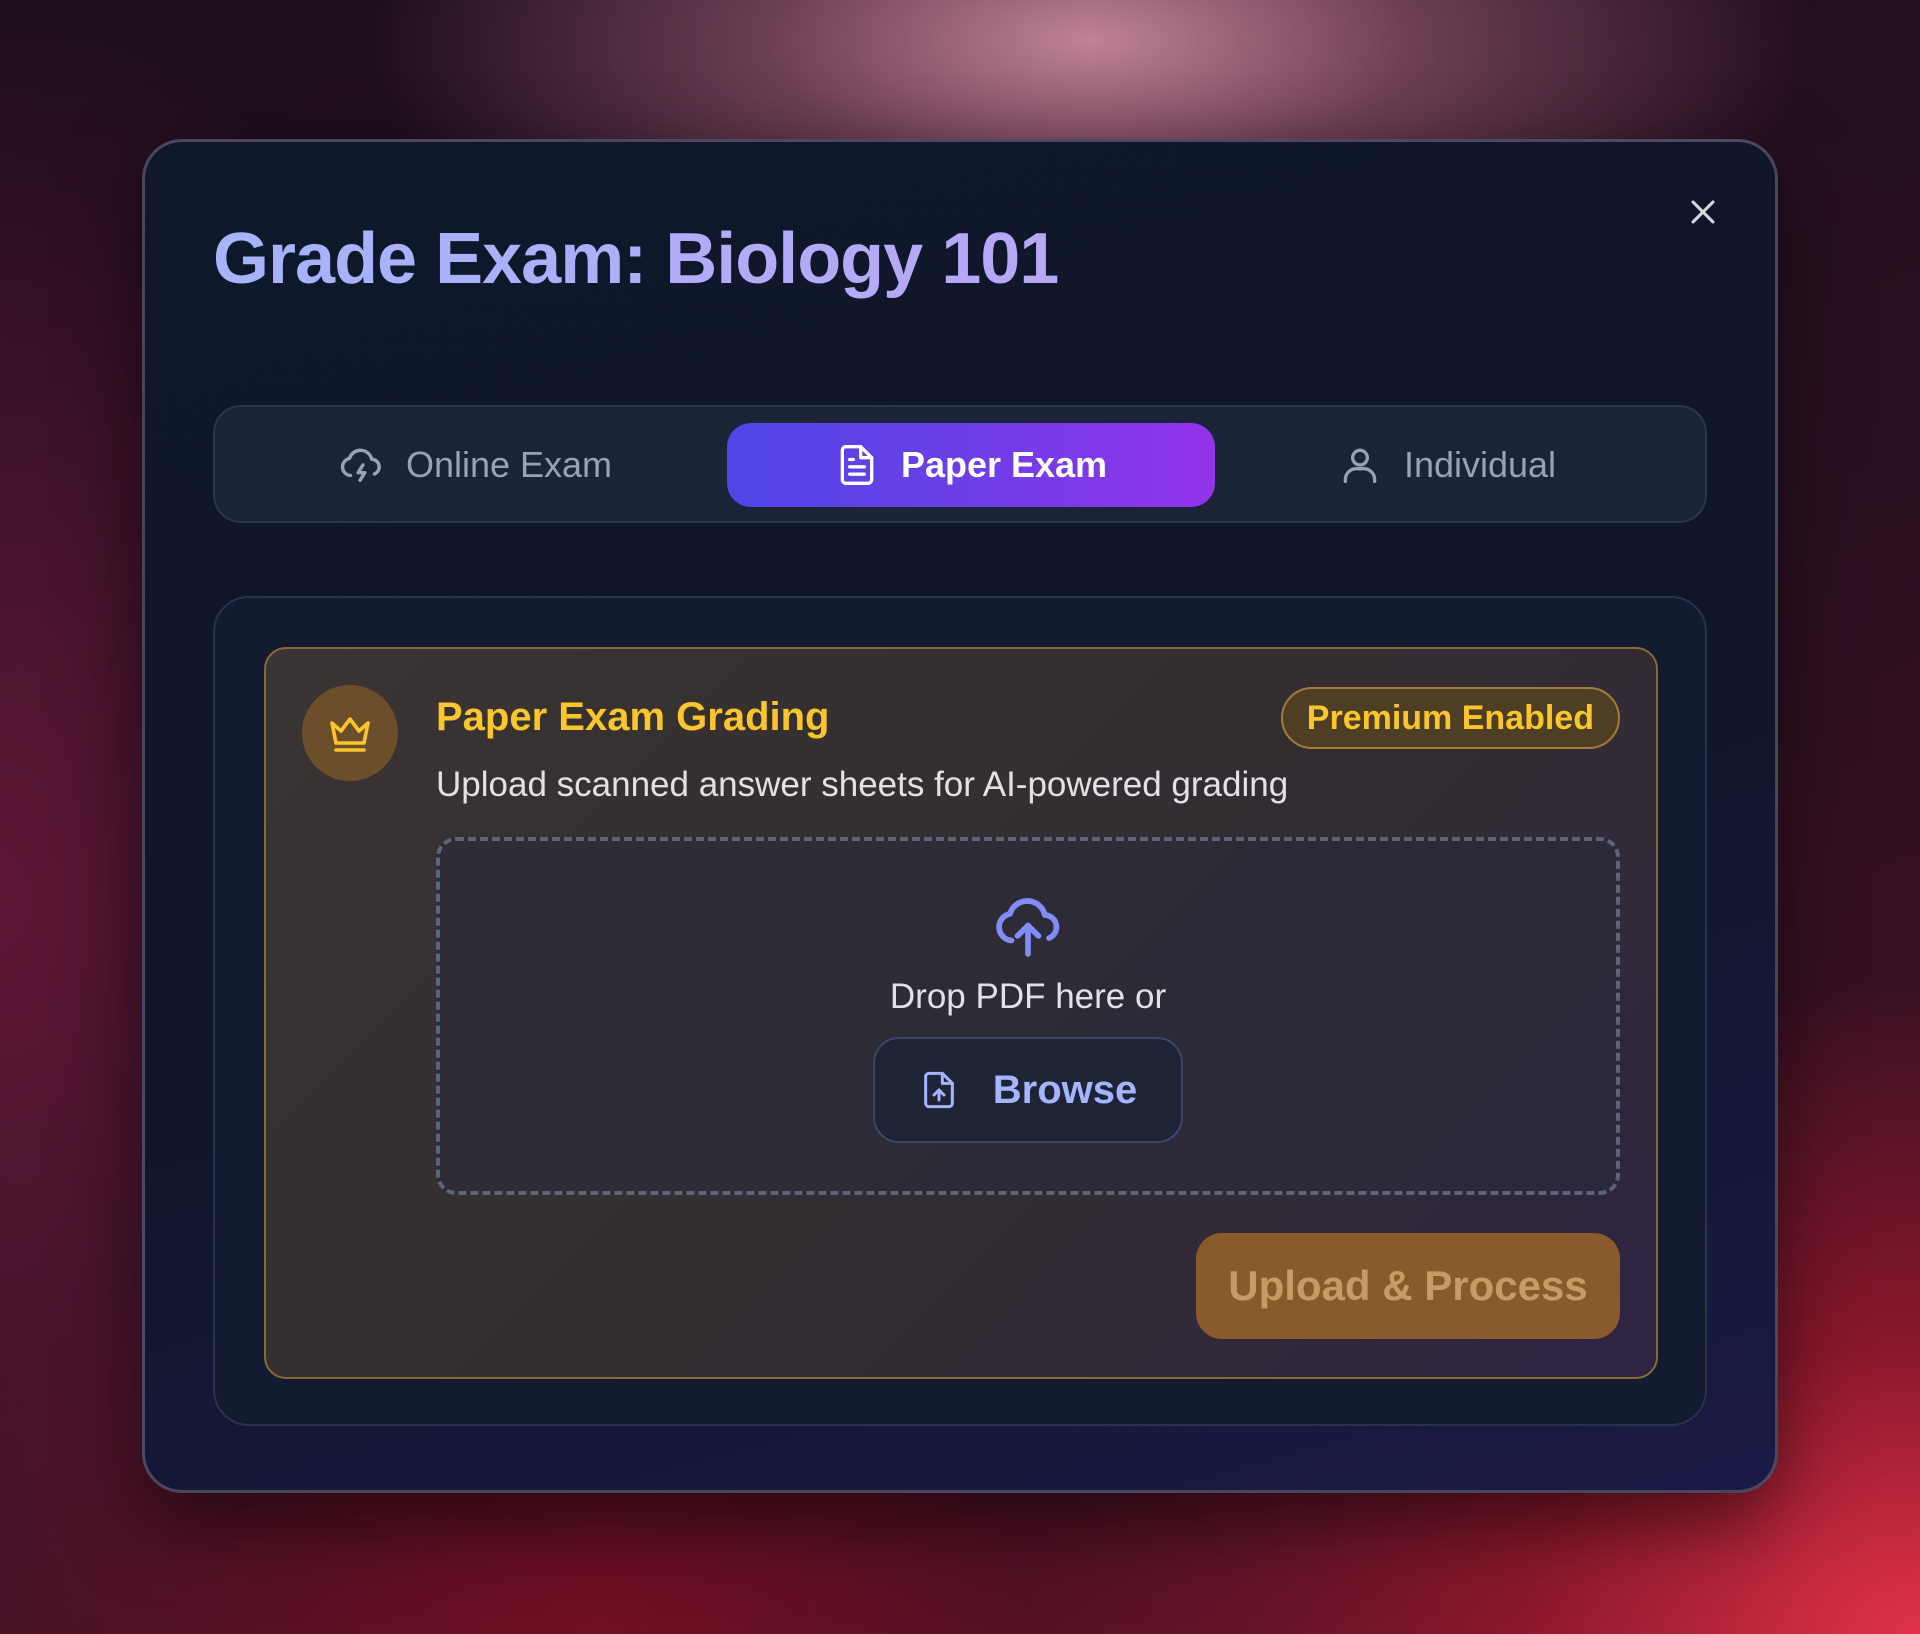 The height and width of the screenshot is (1634, 1920). I want to click on card-title: Paper Exam Grading, so click(633, 717).